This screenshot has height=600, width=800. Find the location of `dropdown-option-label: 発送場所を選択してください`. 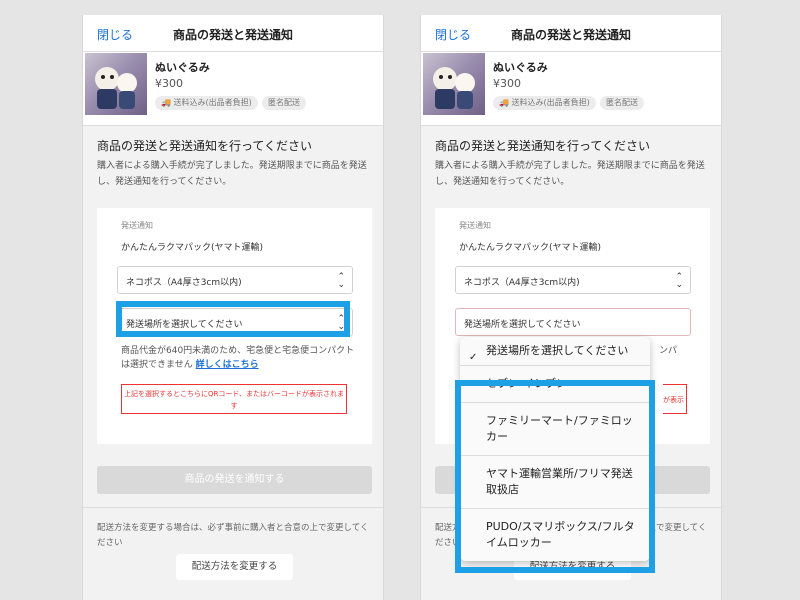

dropdown-option-label: 発送場所を選択してください is located at coordinates (557, 350).